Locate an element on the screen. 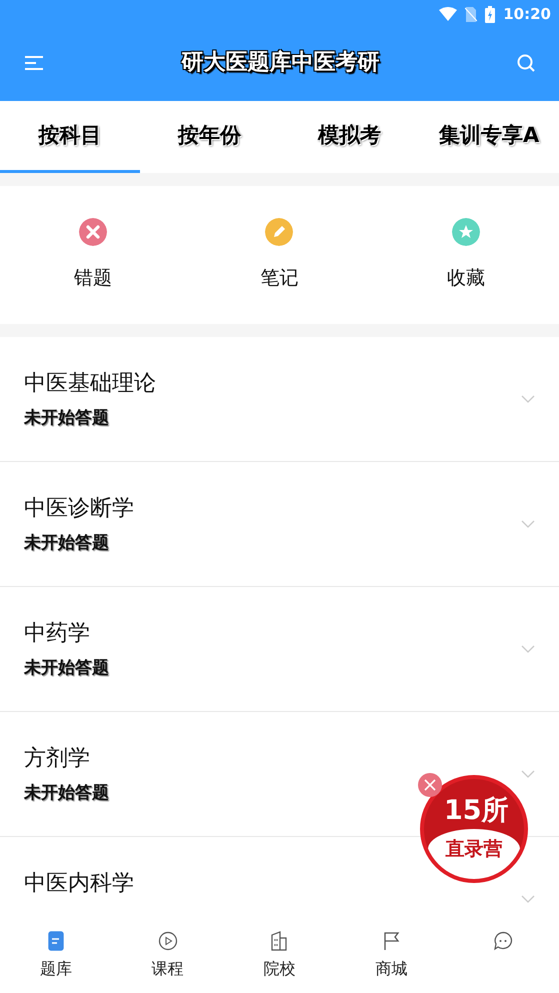 This screenshot has width=559, height=993. subject-name: 方剂学 is located at coordinates (57, 759).